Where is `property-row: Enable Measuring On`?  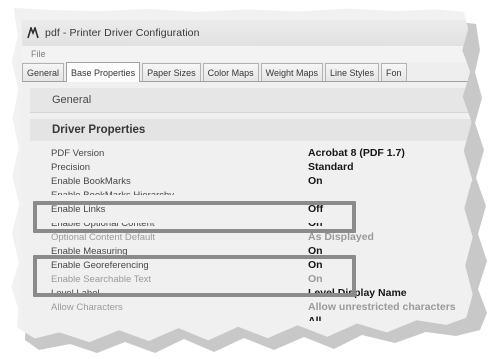 property-row: Enable Measuring On is located at coordinates (251, 251).